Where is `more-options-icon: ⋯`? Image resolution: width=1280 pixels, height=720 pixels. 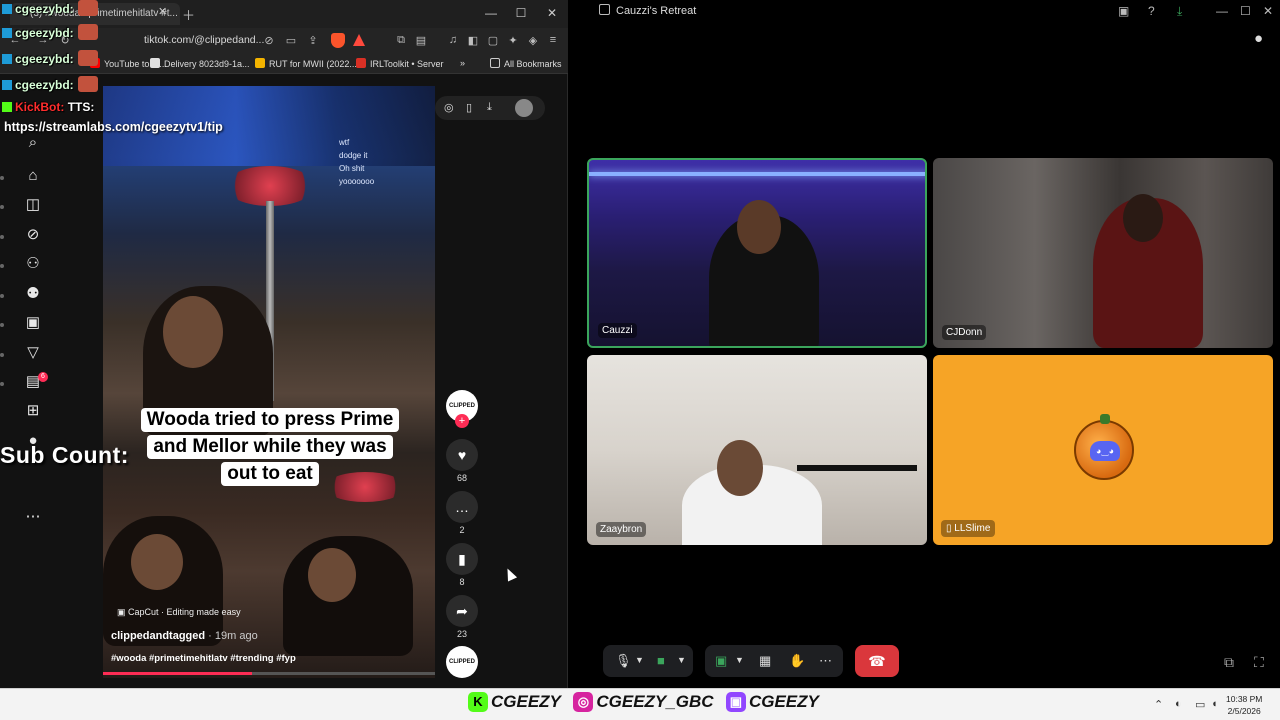
more-options-icon: ⋯ is located at coordinates (825, 661).